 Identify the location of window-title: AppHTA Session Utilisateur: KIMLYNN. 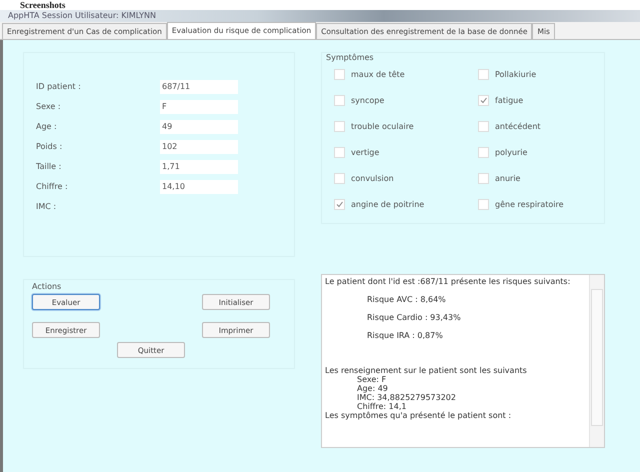
(82, 15).